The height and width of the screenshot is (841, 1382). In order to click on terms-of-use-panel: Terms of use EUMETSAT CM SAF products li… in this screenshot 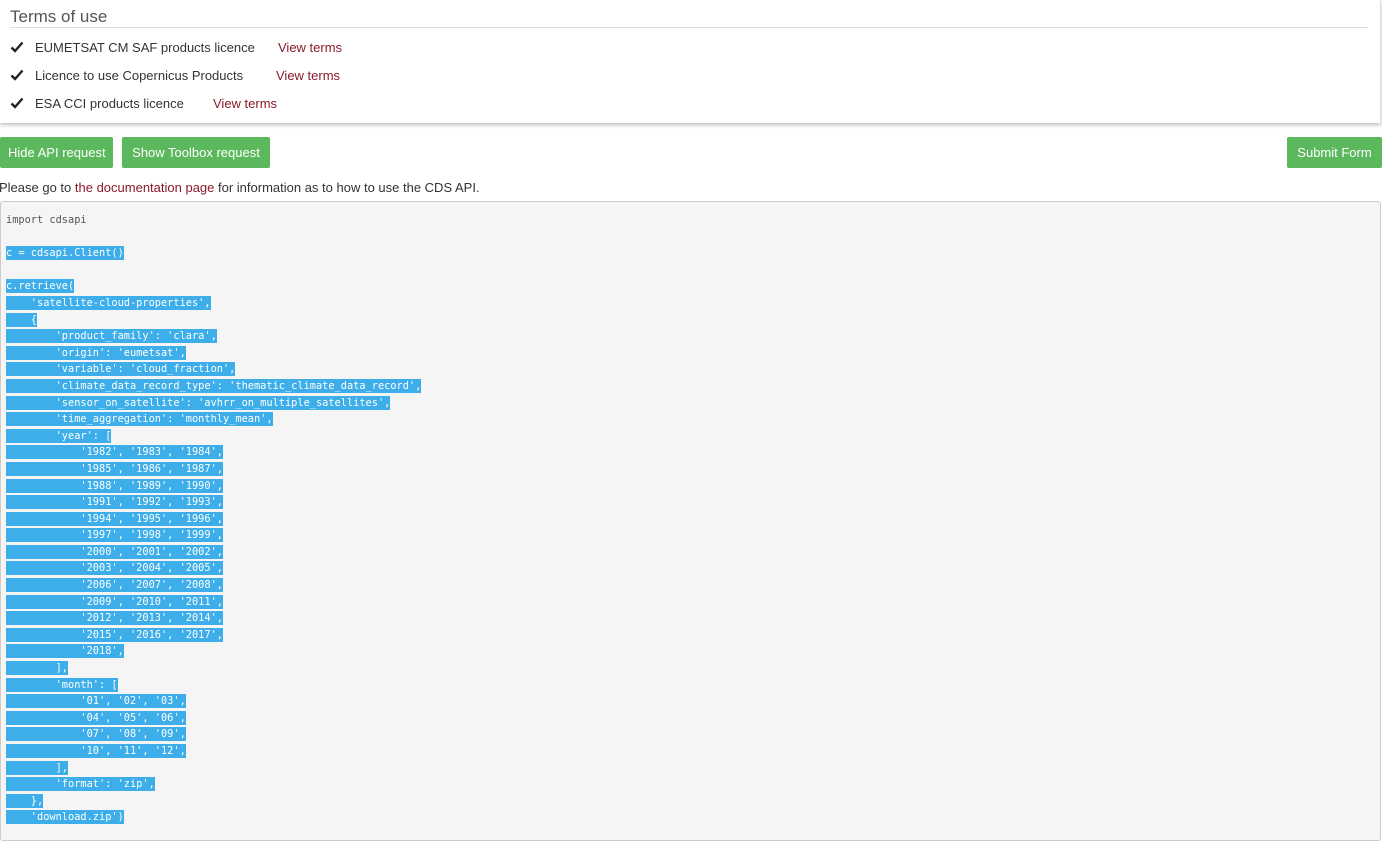, I will do `click(690, 61)`.